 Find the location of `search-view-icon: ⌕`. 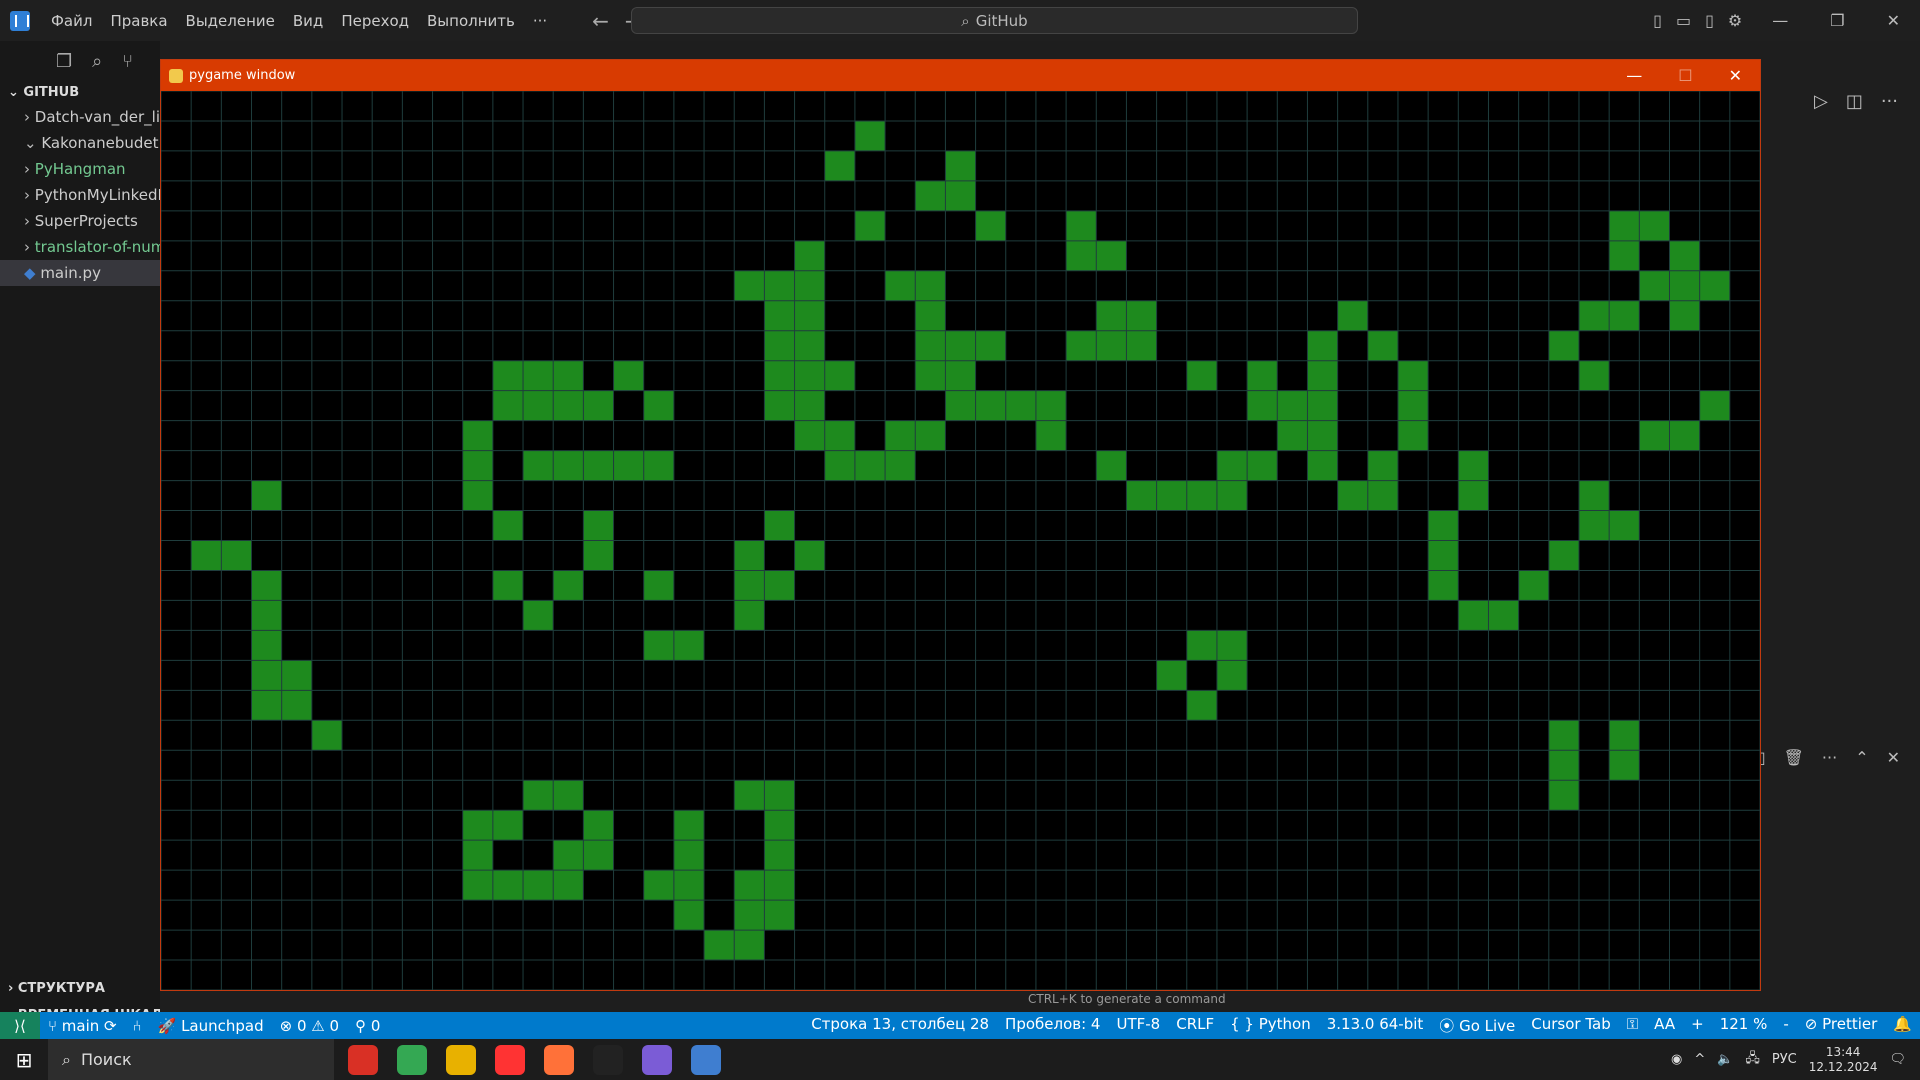

search-view-icon: ⌕ is located at coordinates (97, 61).